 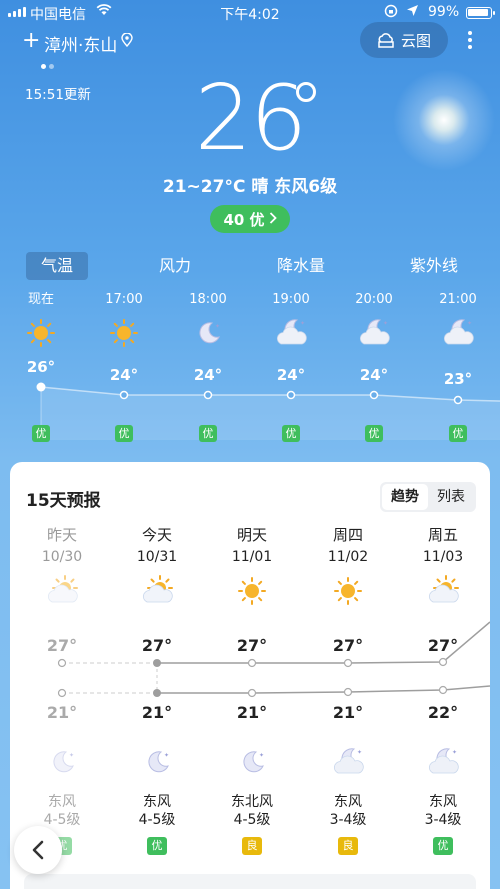 I want to click on day-low-temp: 22°, so click(x=443, y=712).